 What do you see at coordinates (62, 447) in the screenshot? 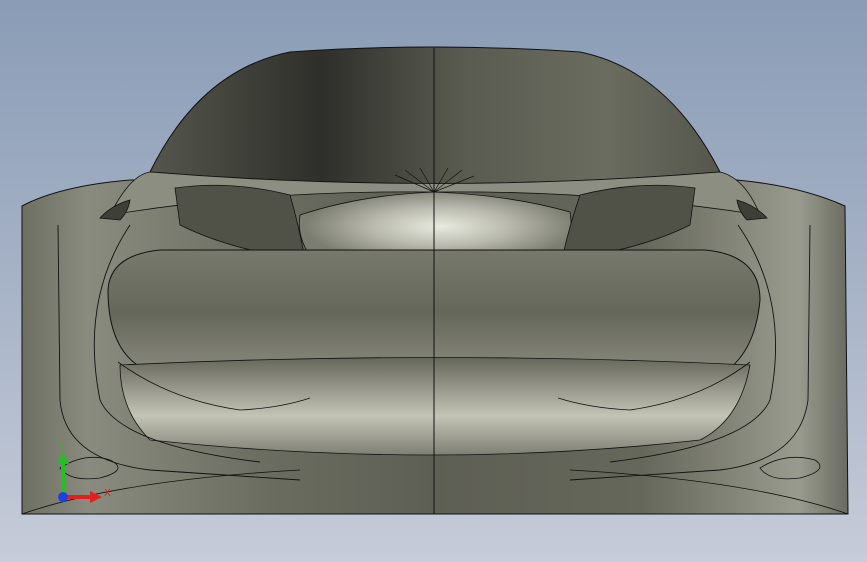
I see `y-axis-label: Y` at bounding box center [62, 447].